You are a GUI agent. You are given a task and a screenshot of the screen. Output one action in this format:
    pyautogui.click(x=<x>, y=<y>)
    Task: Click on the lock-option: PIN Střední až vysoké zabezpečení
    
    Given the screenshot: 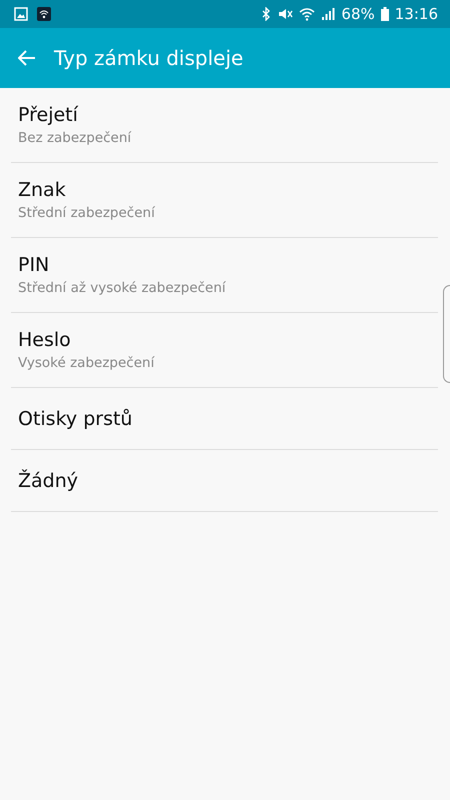 What is the action you would take?
    pyautogui.click(x=224, y=275)
    